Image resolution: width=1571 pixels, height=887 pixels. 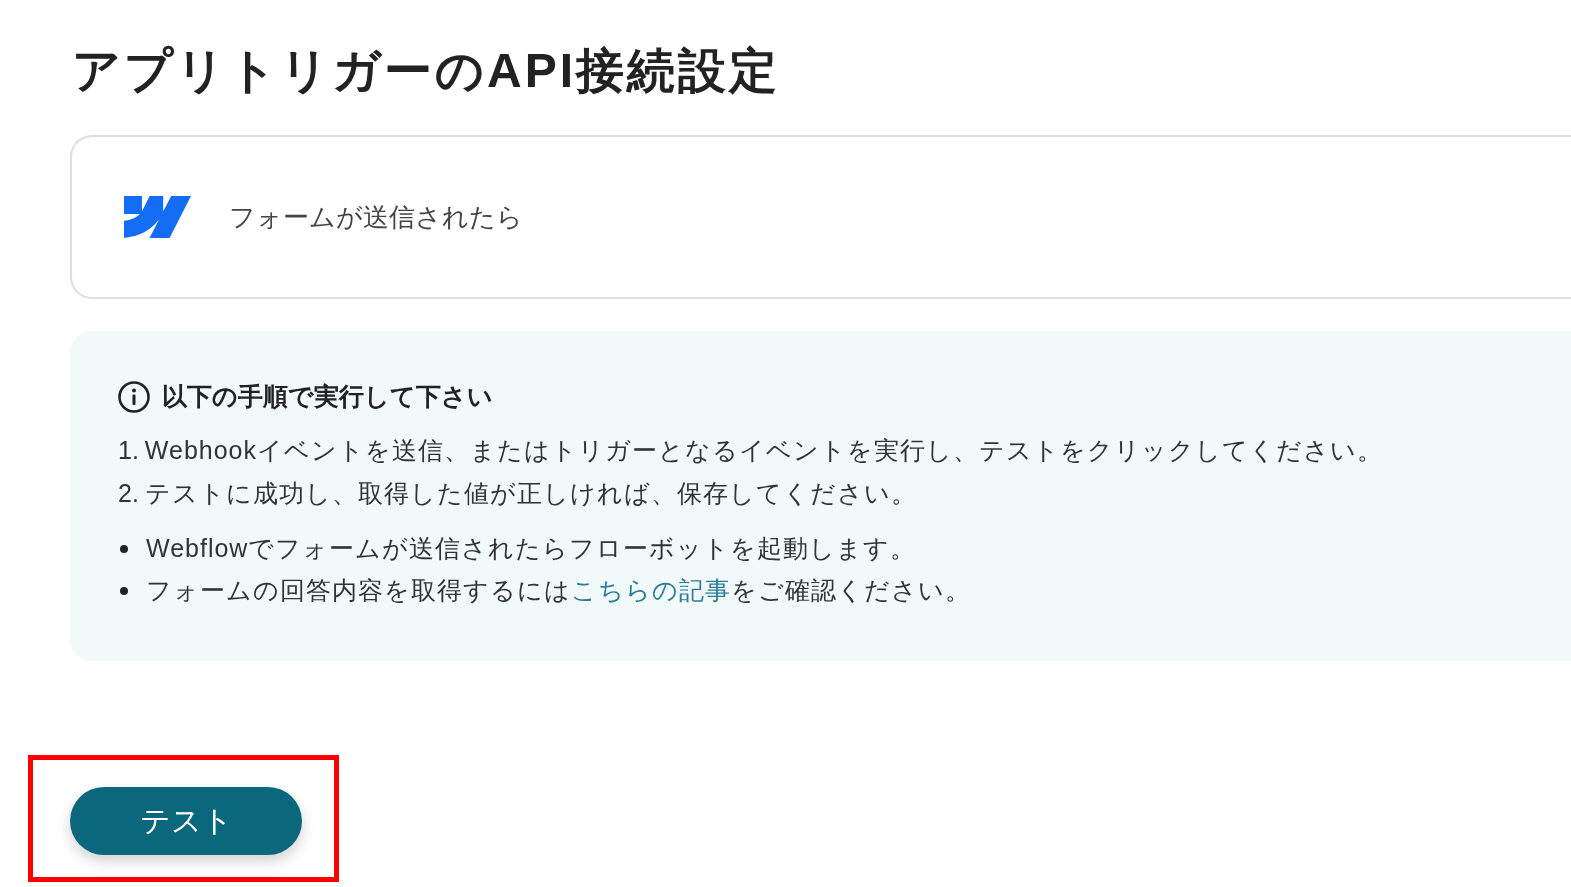 I want to click on info-icon, so click(x=134, y=396).